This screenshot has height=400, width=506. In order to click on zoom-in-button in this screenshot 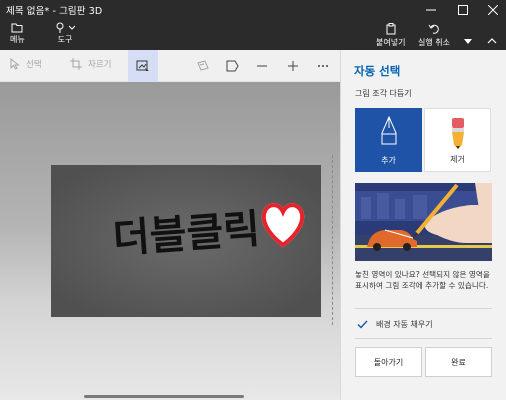, I will do `click(293, 66)`.